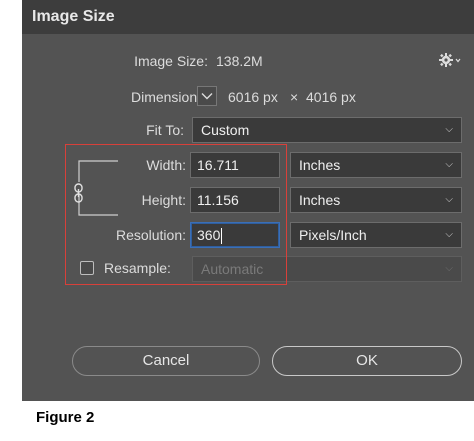  Describe the element at coordinates (294, 97) in the screenshot. I see `dimensions-times: ×` at that location.